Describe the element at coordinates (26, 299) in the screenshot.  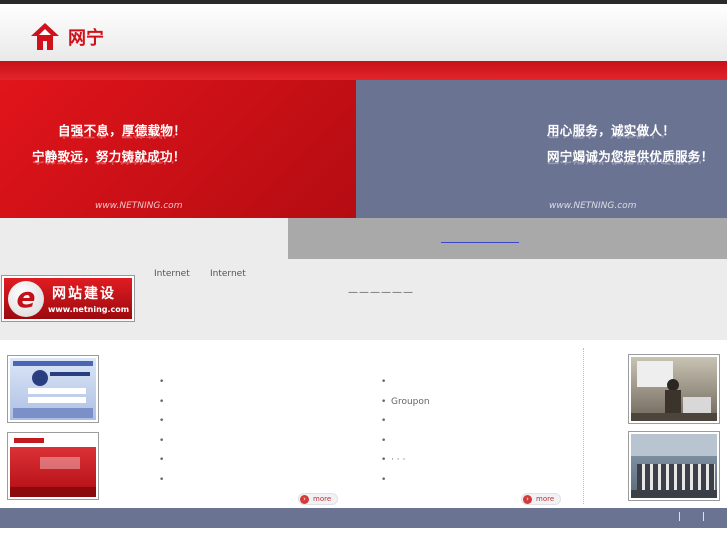
I see `e-globe-icon: e` at that location.